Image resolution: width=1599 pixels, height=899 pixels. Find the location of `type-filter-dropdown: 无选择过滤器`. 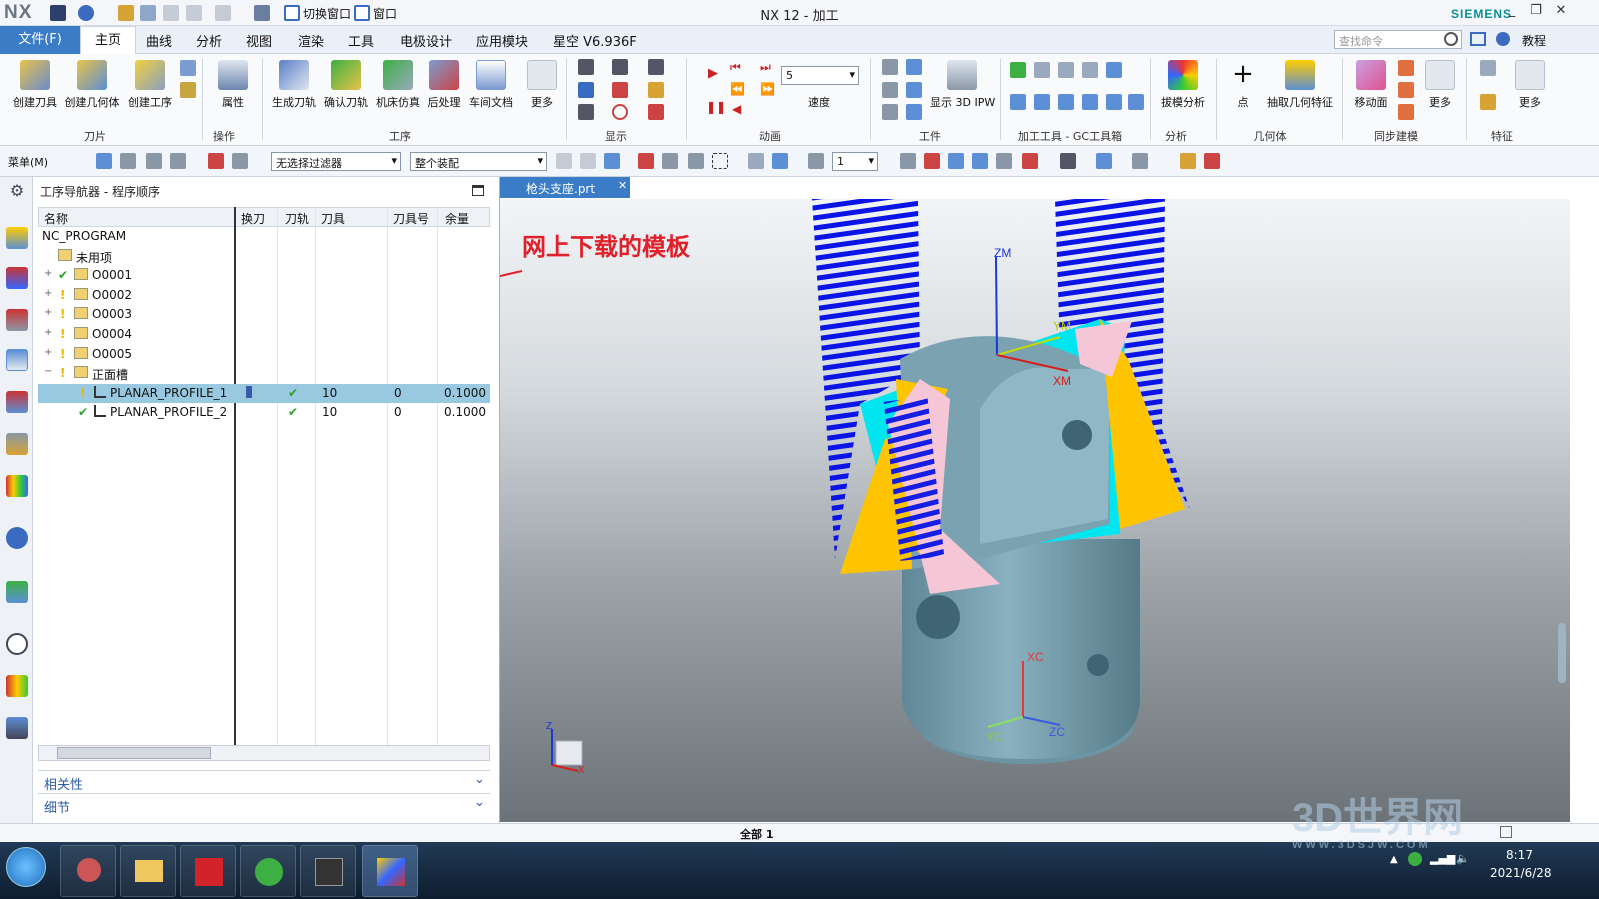

type-filter-dropdown: 无选择过滤器 is located at coordinates (336, 161).